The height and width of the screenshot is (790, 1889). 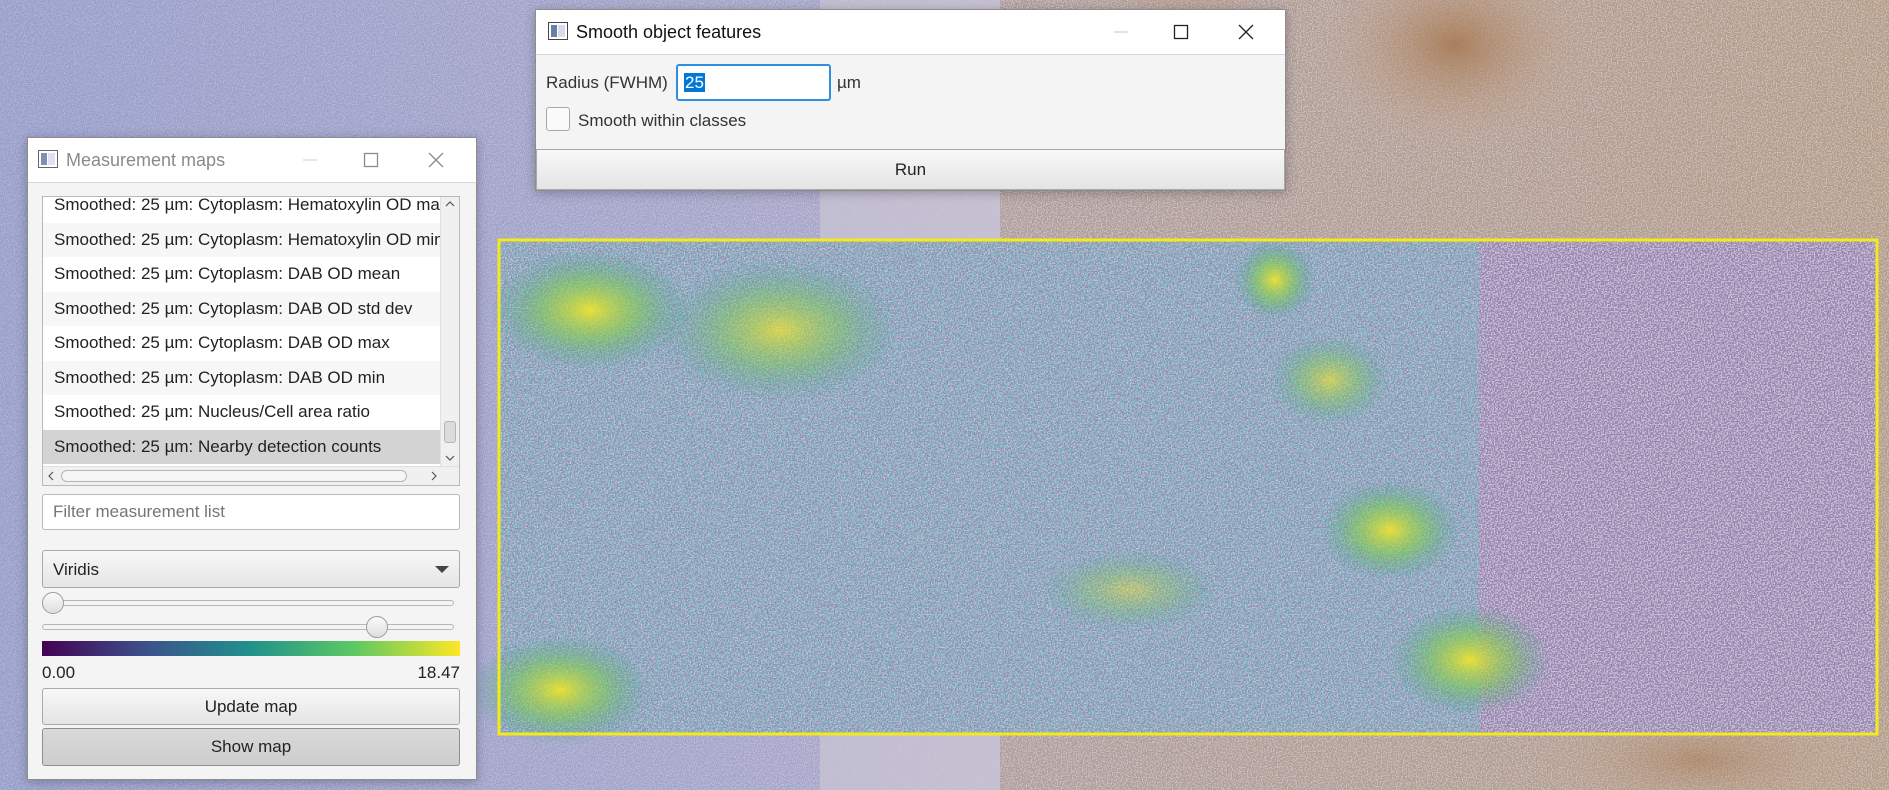 I want to click on colormap-select: Viridis, so click(x=251, y=569).